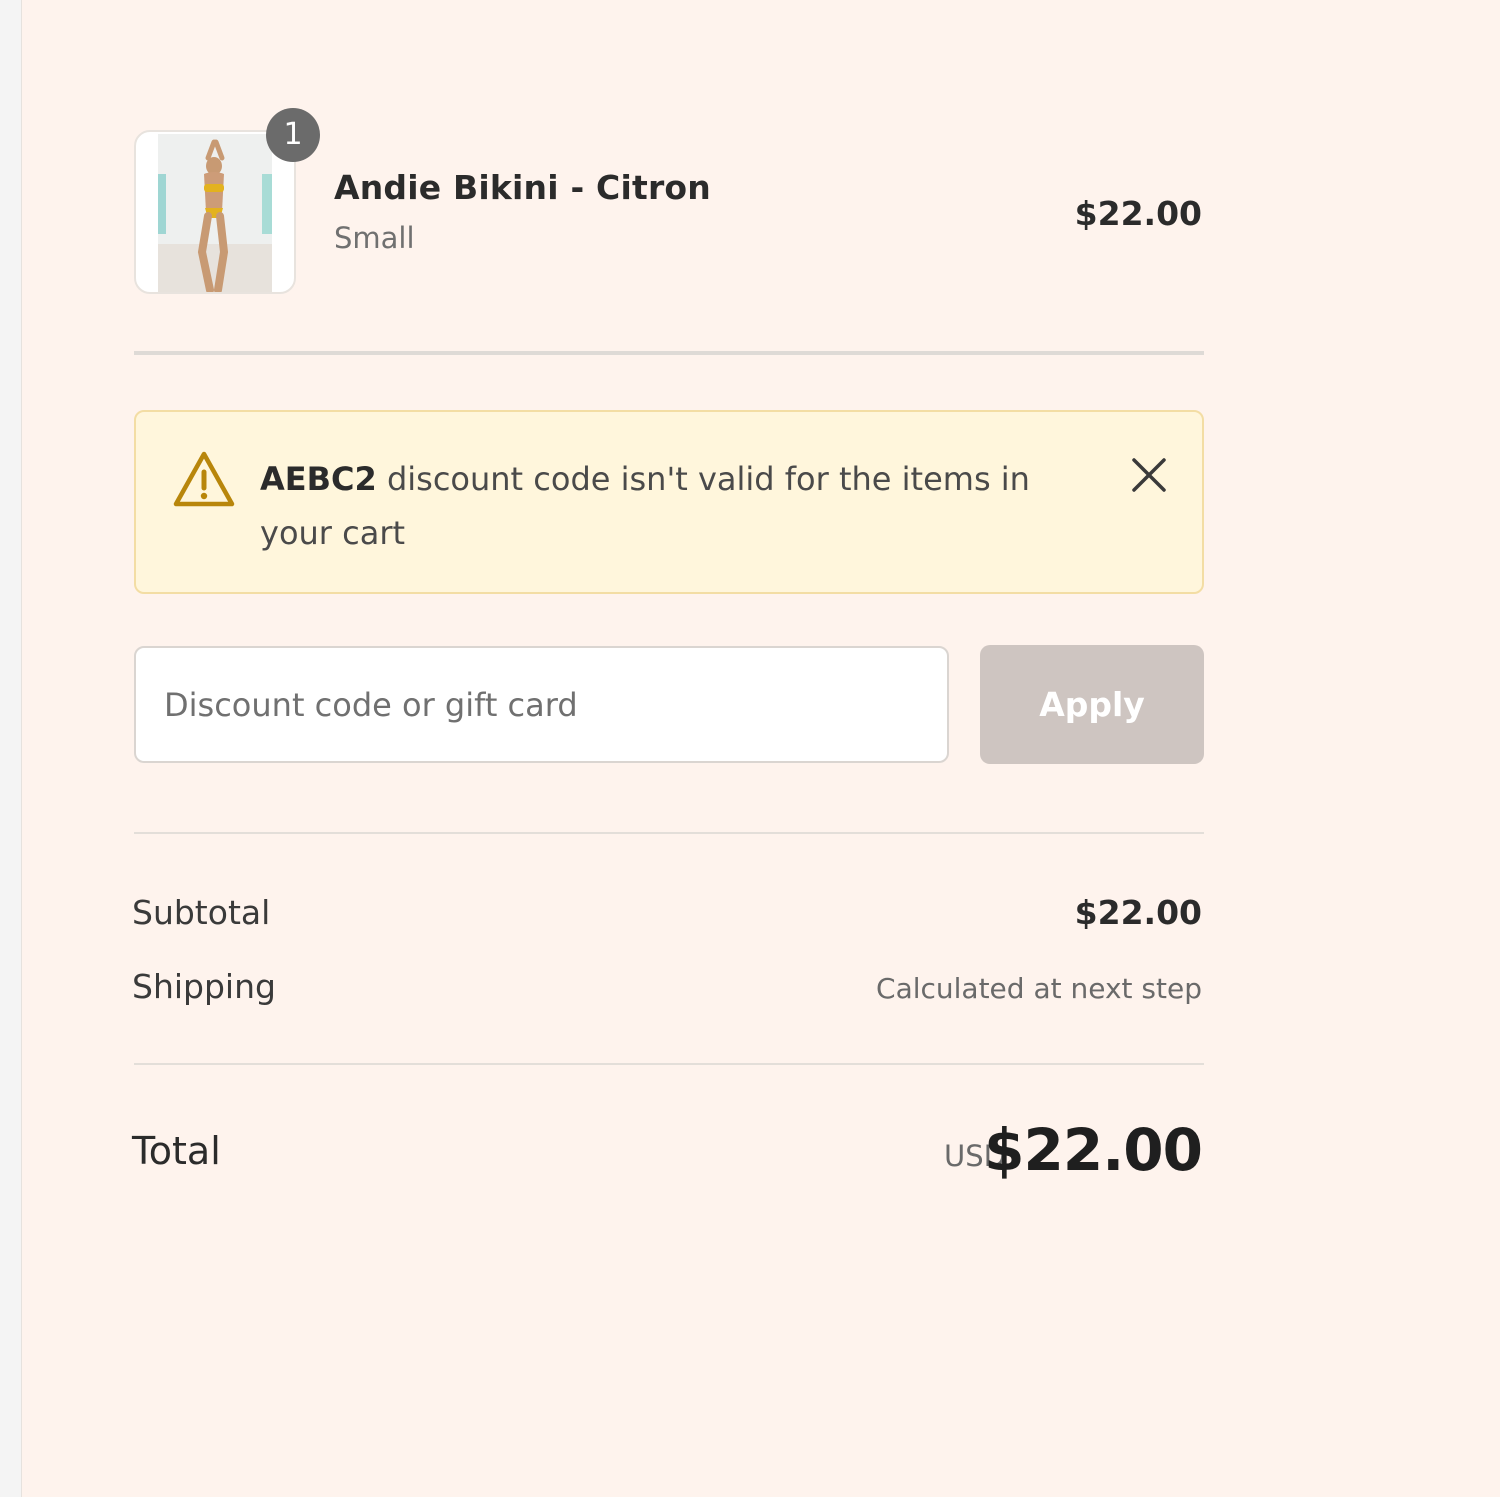 This screenshot has height=1497, width=1500. What do you see at coordinates (318, 479) in the screenshot?
I see `discount-code: AEBC2` at bounding box center [318, 479].